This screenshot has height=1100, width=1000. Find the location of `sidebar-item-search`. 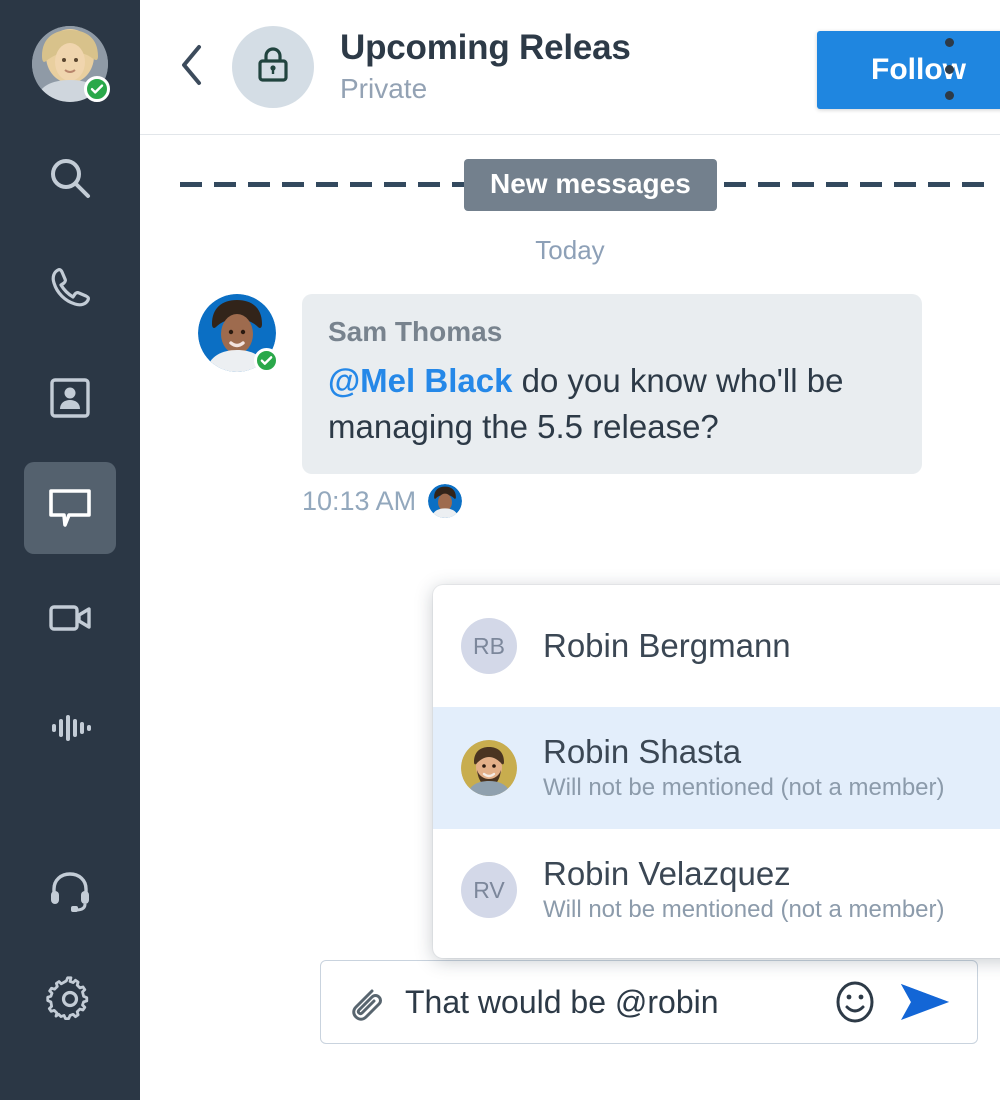

sidebar-item-search is located at coordinates (70, 178).